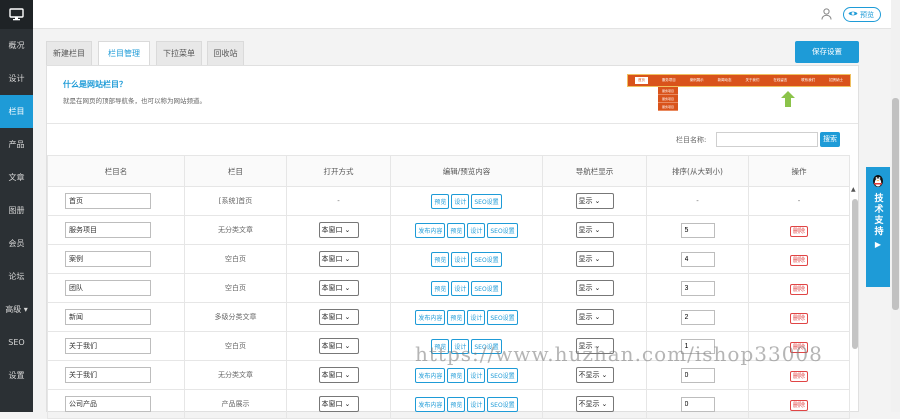 This screenshot has height=419, width=900. What do you see at coordinates (16, 276) in the screenshot?
I see `sidebar-item: 论坛` at bounding box center [16, 276].